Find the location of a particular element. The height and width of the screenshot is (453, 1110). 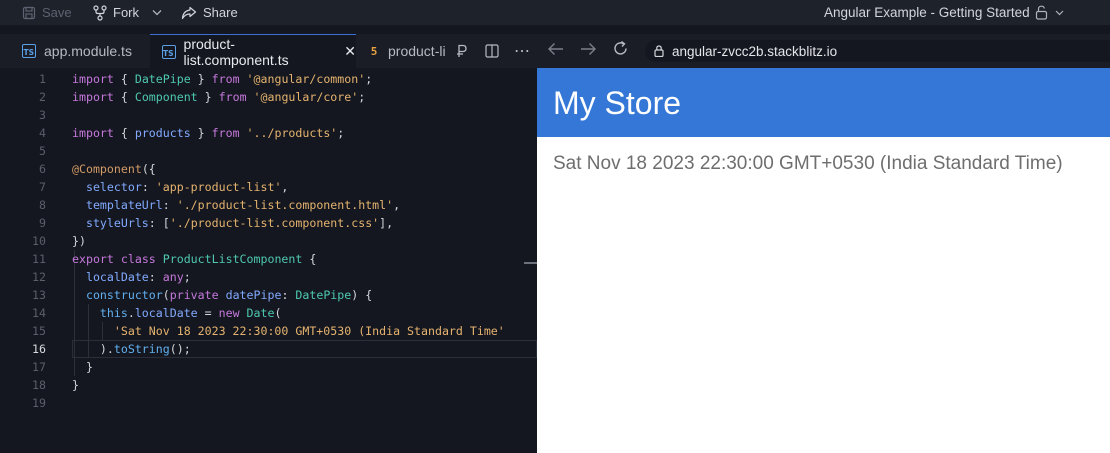

share-label: Share is located at coordinates (220, 12).